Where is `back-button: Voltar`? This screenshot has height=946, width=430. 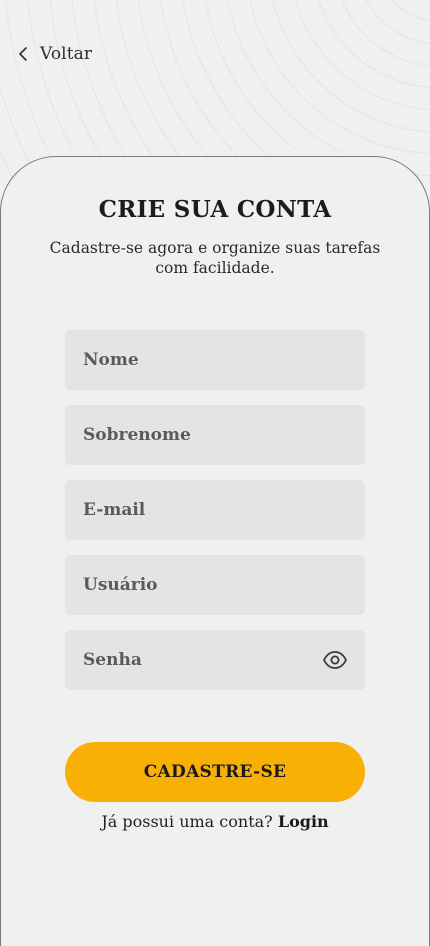
back-button: Voltar is located at coordinates (55, 54).